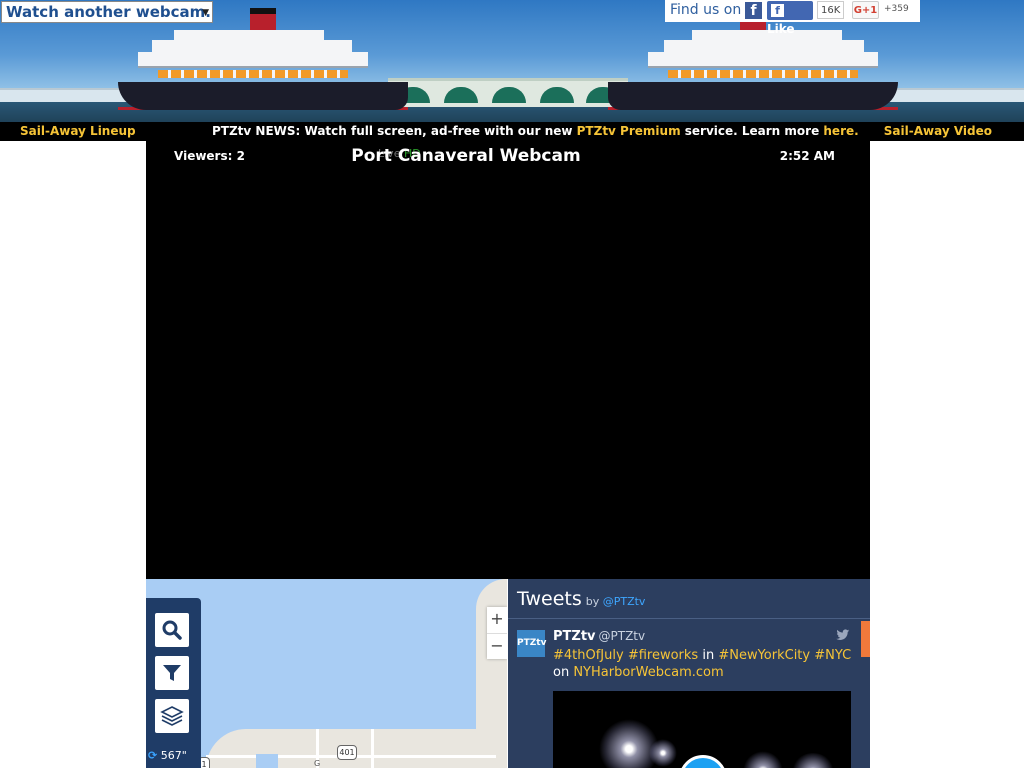 Image resolution: width=1024 pixels, height=768 pixels. I want to click on tweets-scroll-thumb, so click(865, 639).